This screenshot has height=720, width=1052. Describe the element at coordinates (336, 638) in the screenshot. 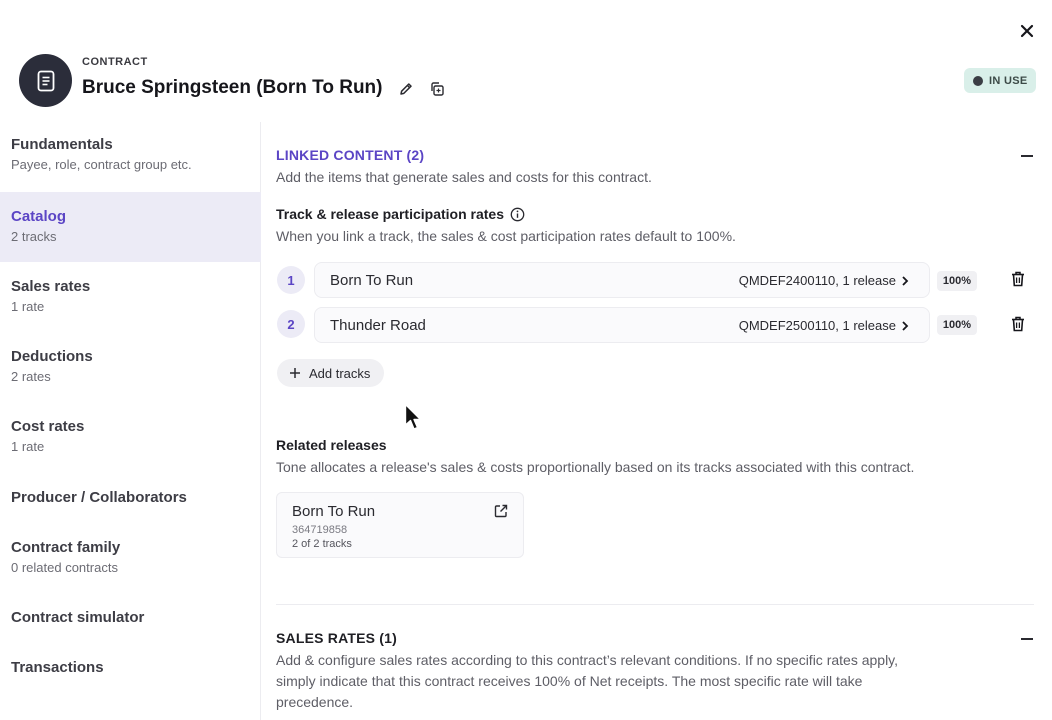

I see `sales-rates-heading: SALES RATES (1)` at that location.